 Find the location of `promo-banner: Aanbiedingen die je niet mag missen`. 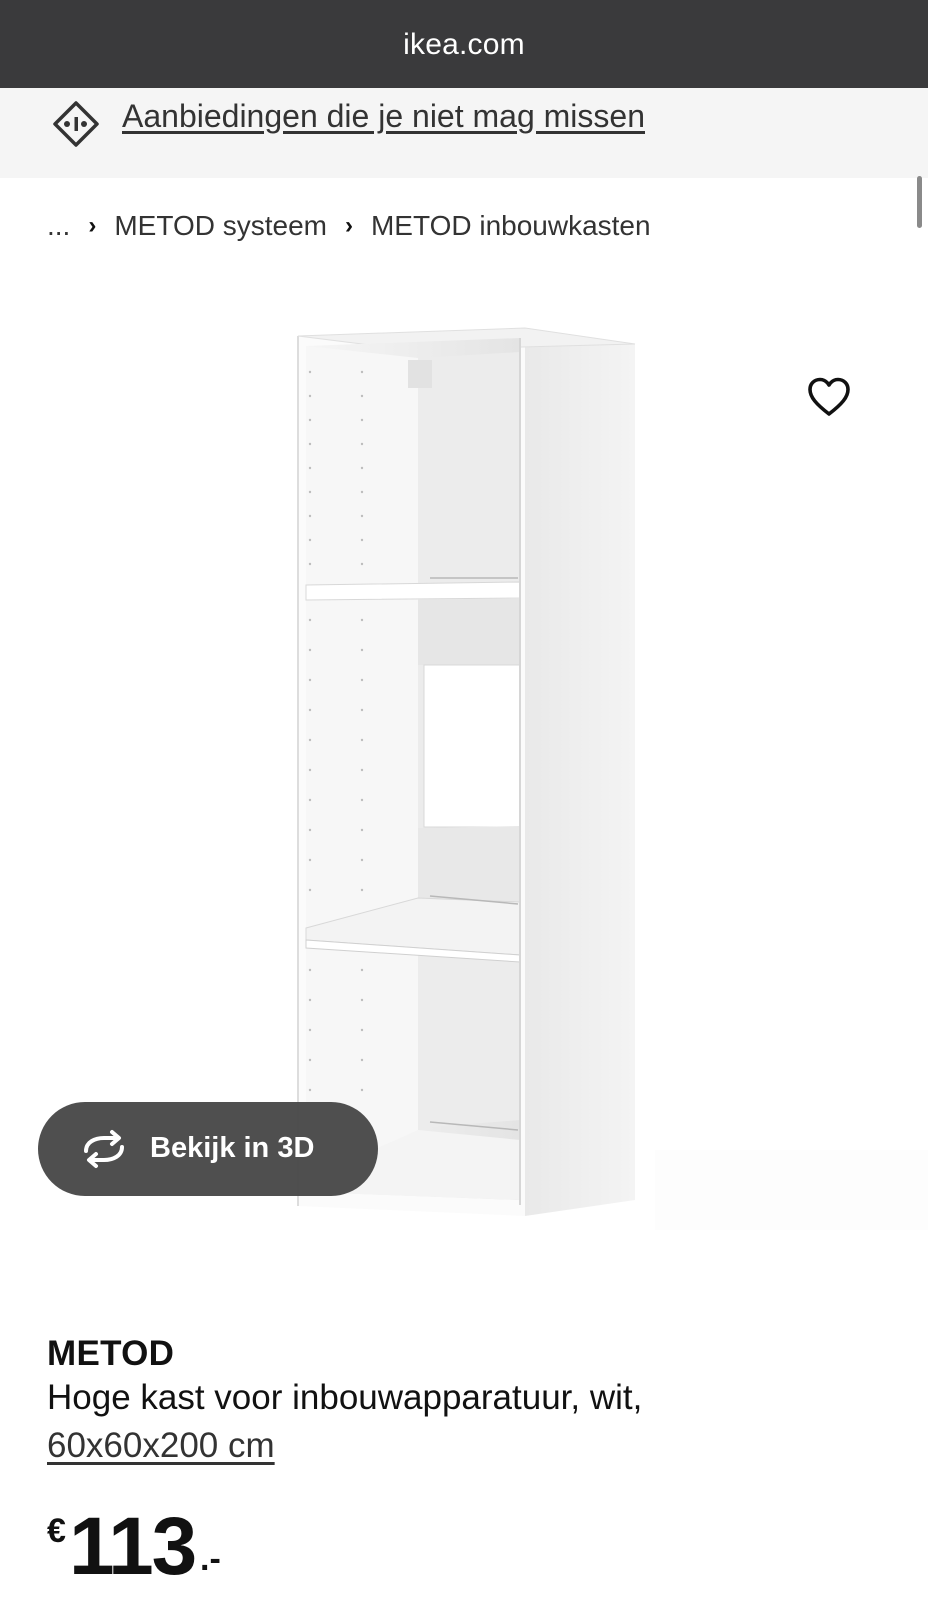

promo-banner: Aanbiedingen die je niet mag missen is located at coordinates (464, 133).